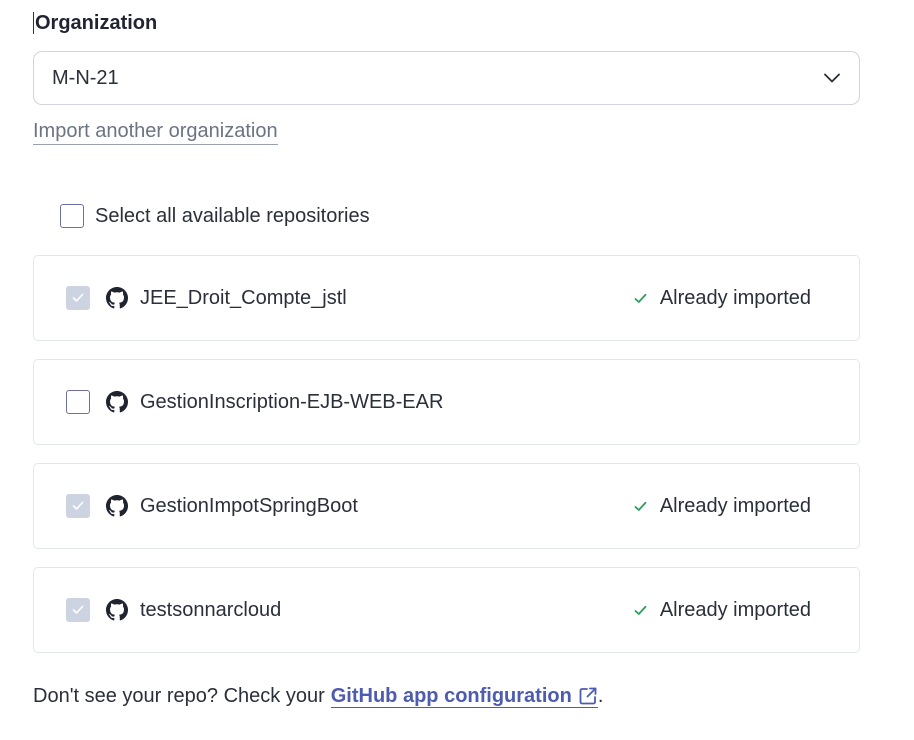 The height and width of the screenshot is (740, 914). What do you see at coordinates (446, 610) in the screenshot?
I see `repository-row: testsonnarcloud Already imported` at bounding box center [446, 610].